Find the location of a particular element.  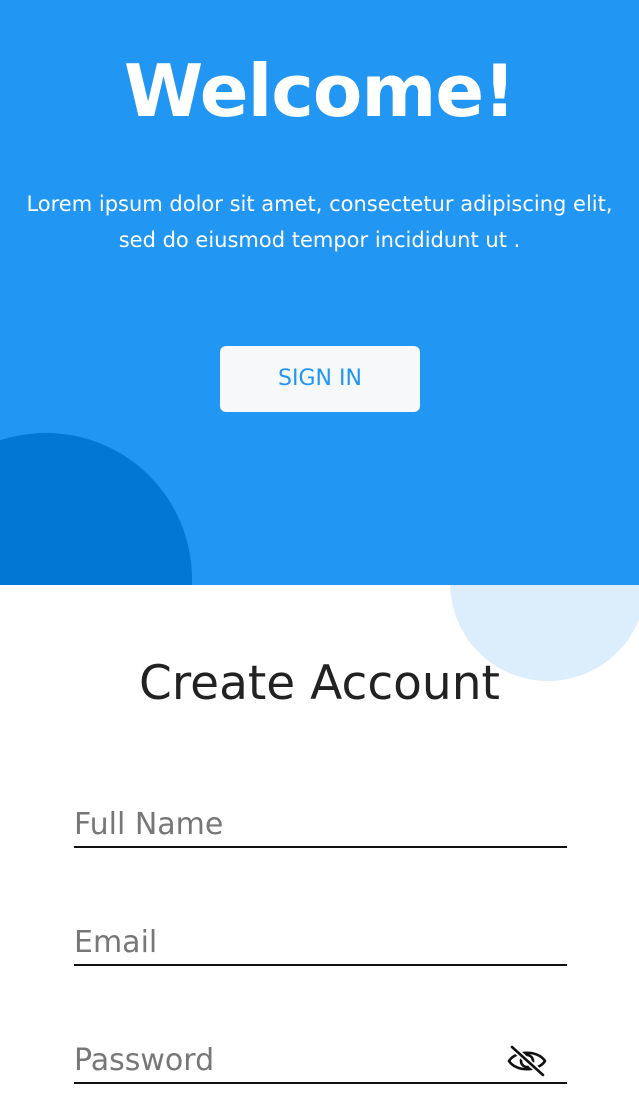

decorative-circle is located at coordinates (96, 509).